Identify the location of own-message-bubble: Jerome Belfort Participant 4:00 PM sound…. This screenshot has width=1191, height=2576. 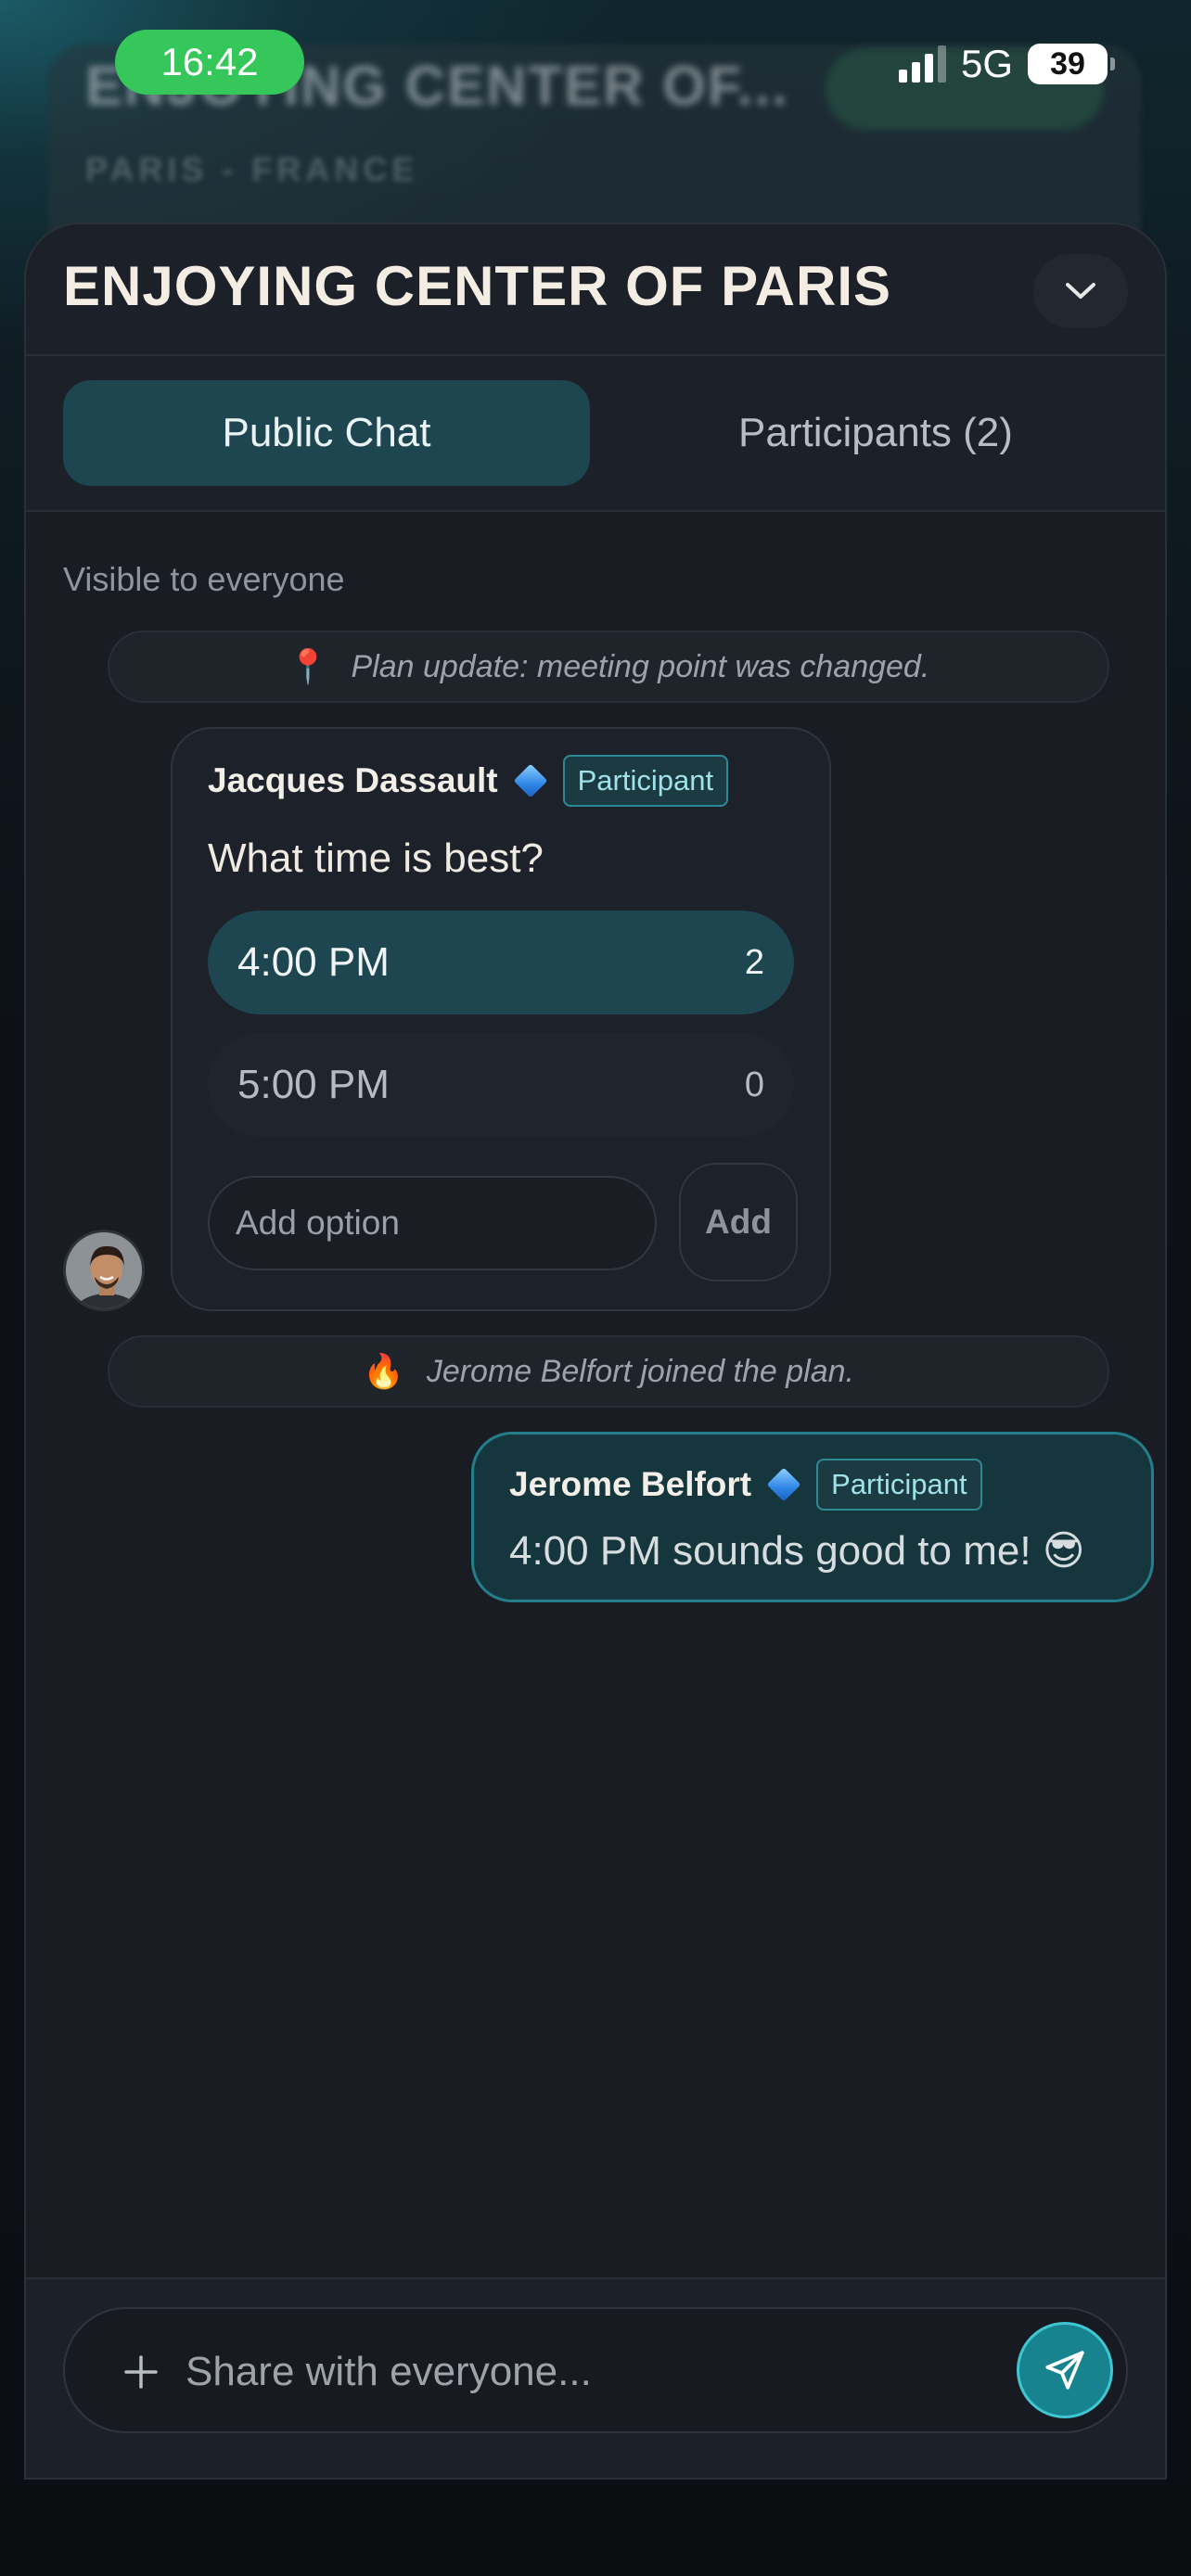
(812, 1517).